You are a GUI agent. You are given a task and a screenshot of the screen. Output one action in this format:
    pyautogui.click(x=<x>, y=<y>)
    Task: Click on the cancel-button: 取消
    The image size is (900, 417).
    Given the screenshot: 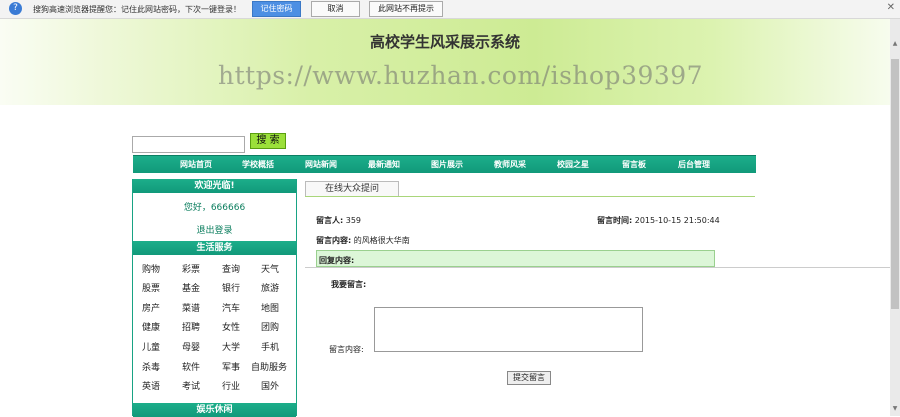 What is the action you would take?
    pyautogui.click(x=335, y=9)
    